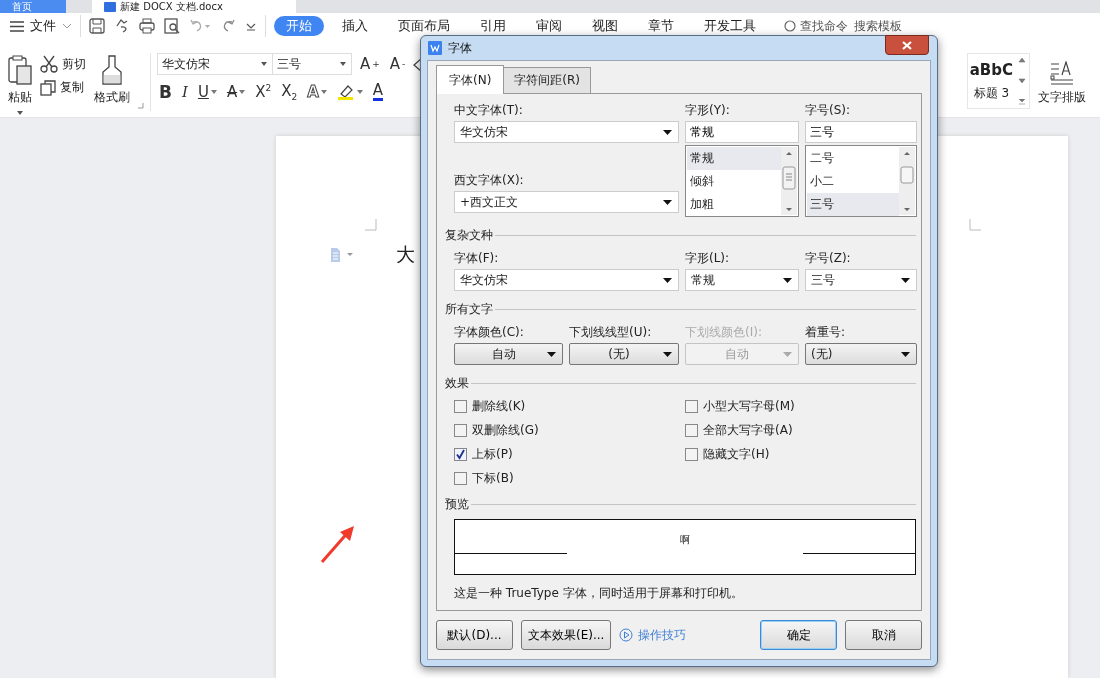  I want to click on dialog-button: 取消, so click(883, 635).